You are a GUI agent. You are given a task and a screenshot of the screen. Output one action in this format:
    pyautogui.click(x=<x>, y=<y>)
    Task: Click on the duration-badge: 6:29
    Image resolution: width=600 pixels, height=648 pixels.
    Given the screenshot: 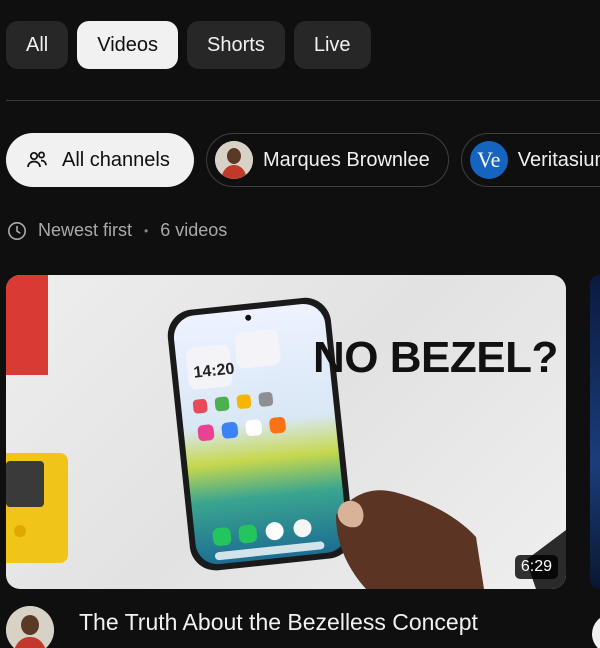 What is the action you would take?
    pyautogui.click(x=536, y=567)
    